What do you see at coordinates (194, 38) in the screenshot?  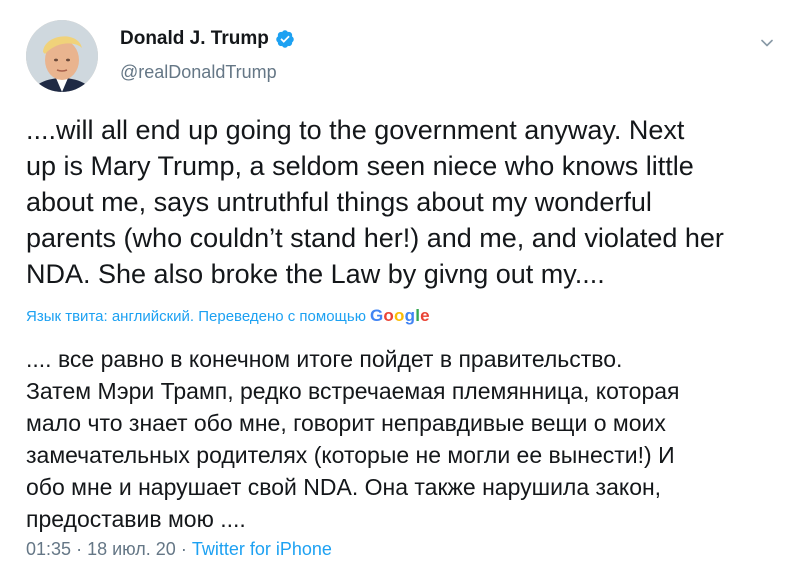 I see `display-name-text: Donald J. Trump` at bounding box center [194, 38].